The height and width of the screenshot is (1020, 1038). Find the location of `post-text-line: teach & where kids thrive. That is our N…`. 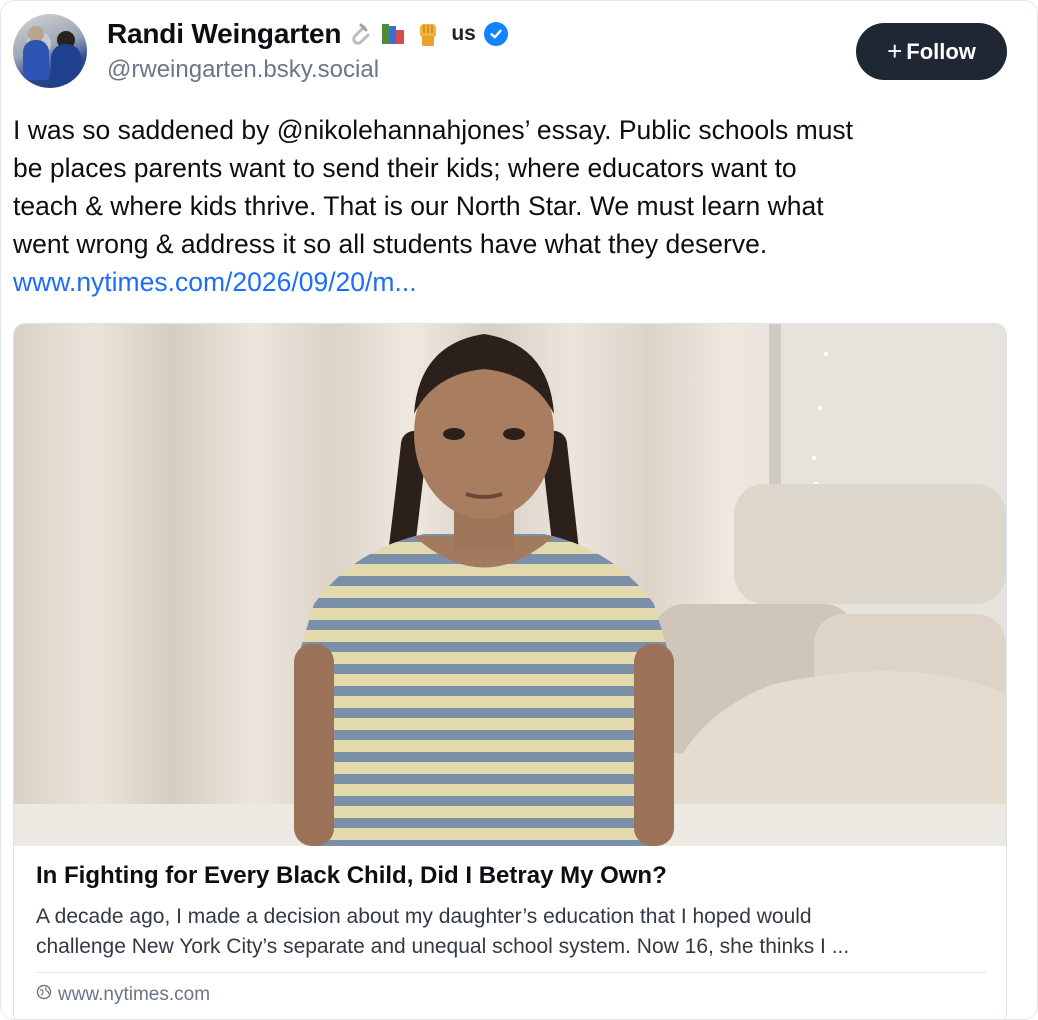

post-text-line: teach & where kids thrive. That is our N… is located at coordinates (418, 206).